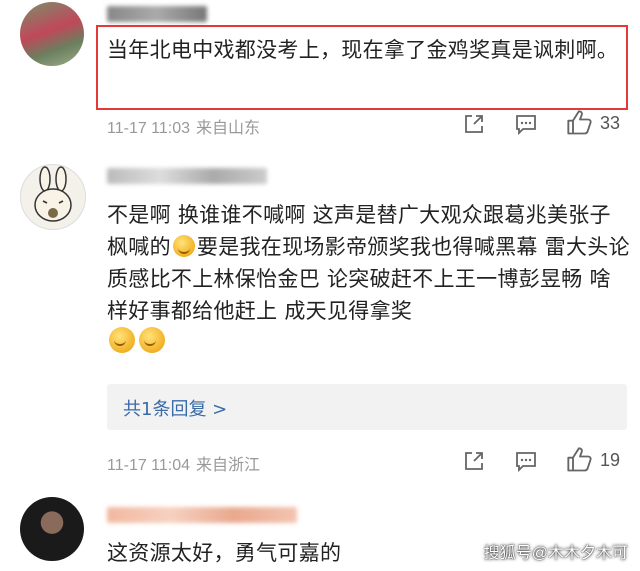 This screenshot has width=640, height=571. Describe the element at coordinates (593, 123) in the screenshot. I see `like-button: 33` at that location.